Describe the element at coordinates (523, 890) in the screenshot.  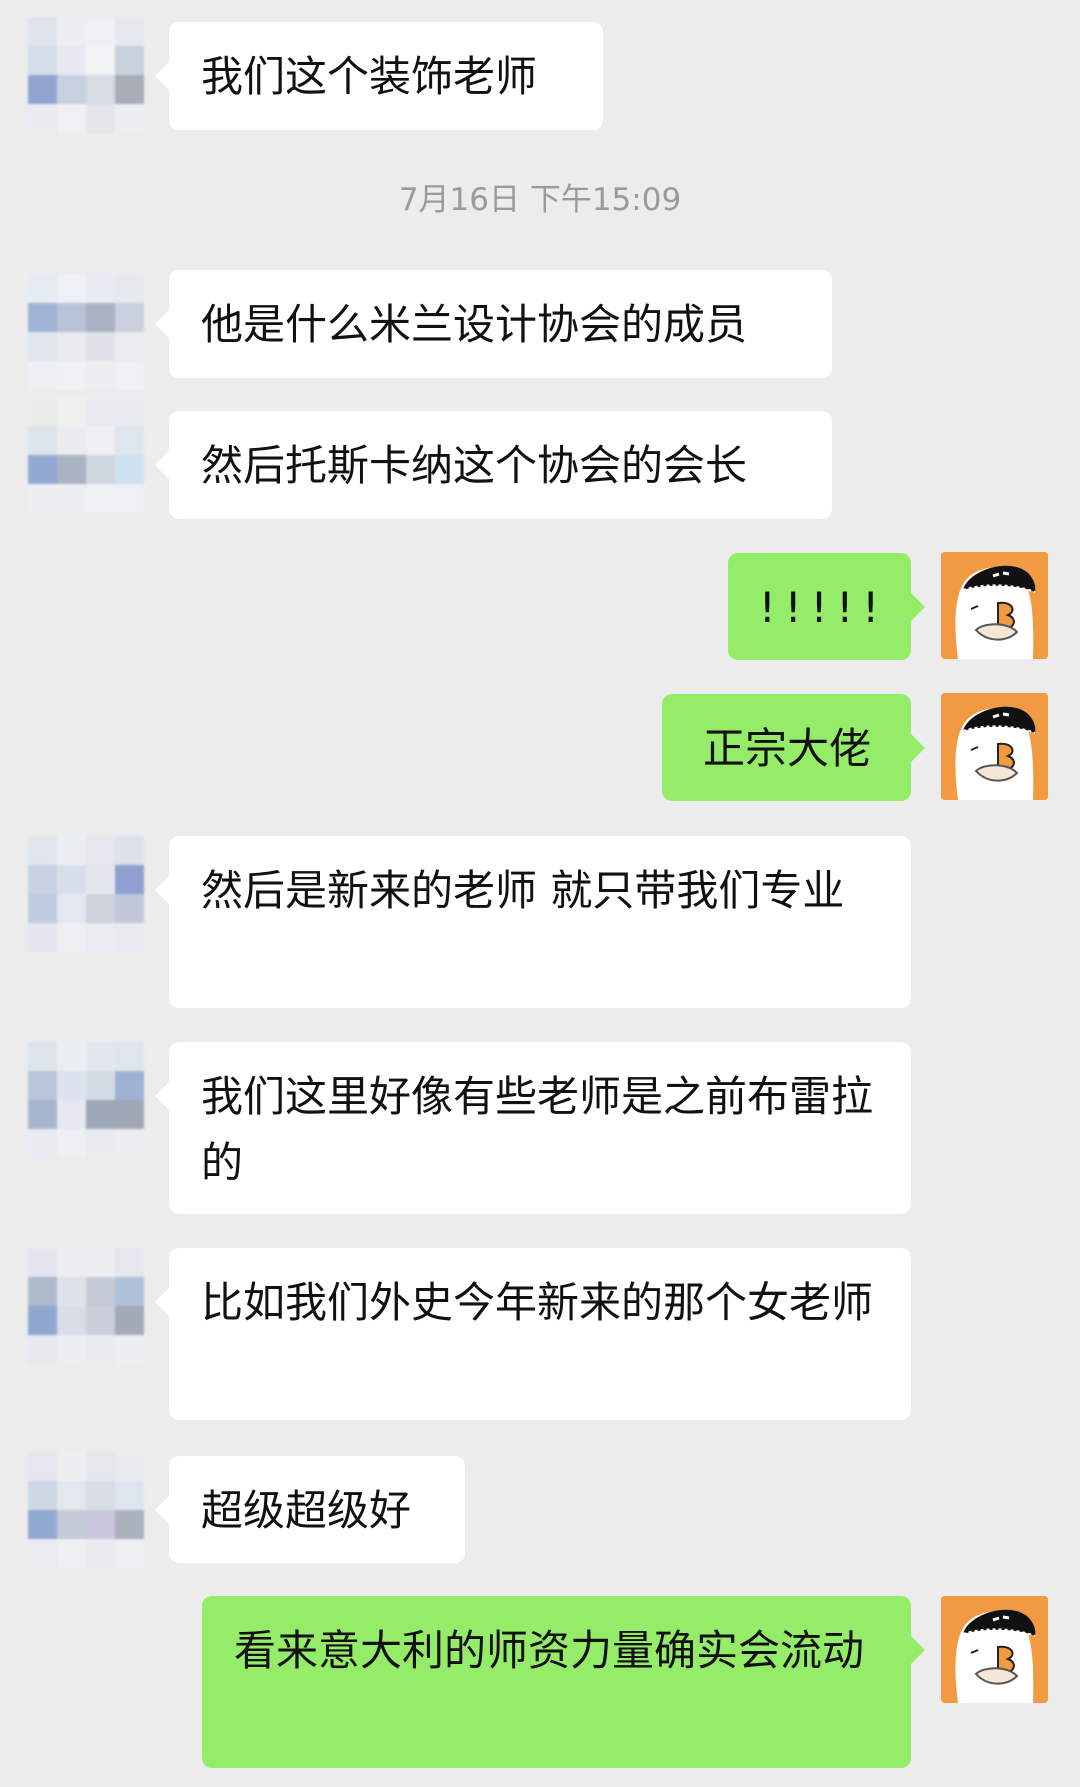
I see `message-text: 然后是新来的老师 就只带我们专业` at that location.